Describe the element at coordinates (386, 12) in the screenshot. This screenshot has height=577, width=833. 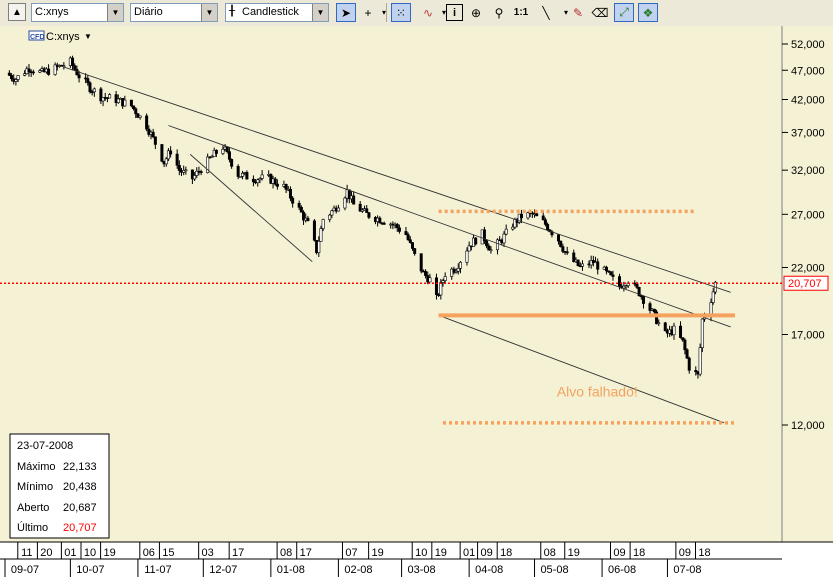
I see `toolbar-separator` at that location.